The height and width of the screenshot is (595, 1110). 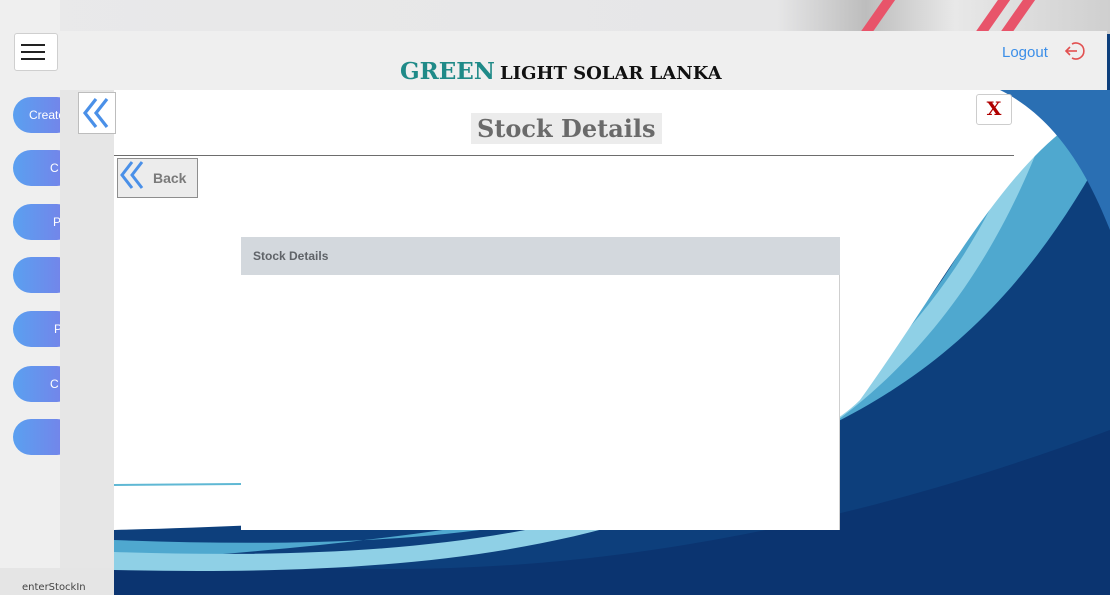 What do you see at coordinates (540, 256) in the screenshot?
I see `stock-details-card-header: Stock Details` at bounding box center [540, 256].